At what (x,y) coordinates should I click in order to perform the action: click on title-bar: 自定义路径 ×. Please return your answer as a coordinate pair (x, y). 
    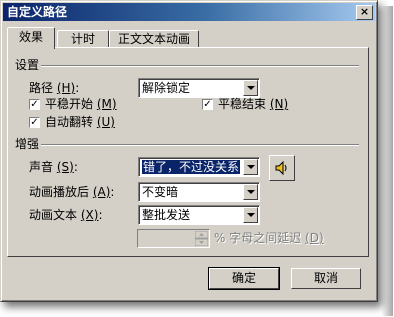
    Looking at the image, I should click on (189, 12).